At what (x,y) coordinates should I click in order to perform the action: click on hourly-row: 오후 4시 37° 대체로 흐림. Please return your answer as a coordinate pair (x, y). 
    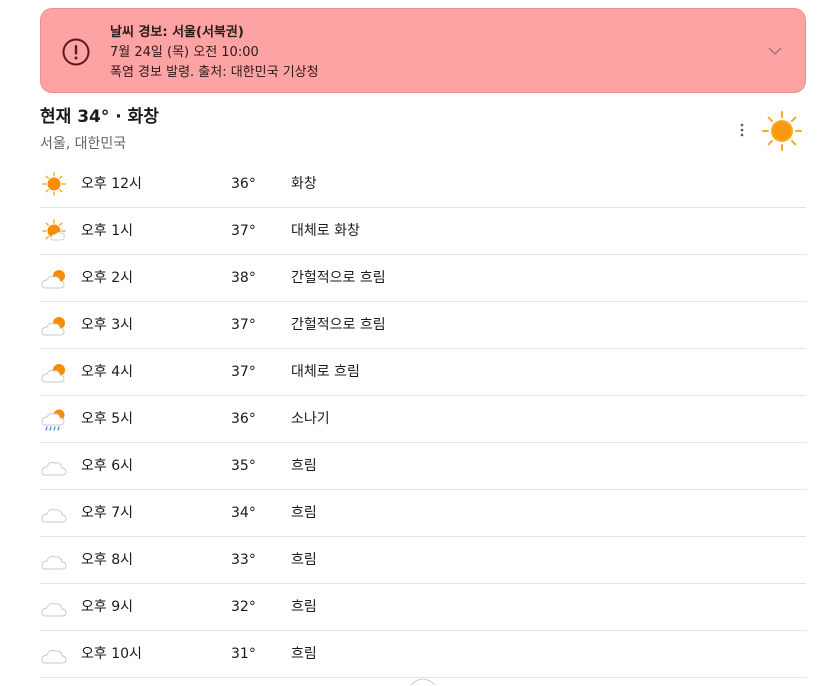
    Looking at the image, I should click on (423, 372).